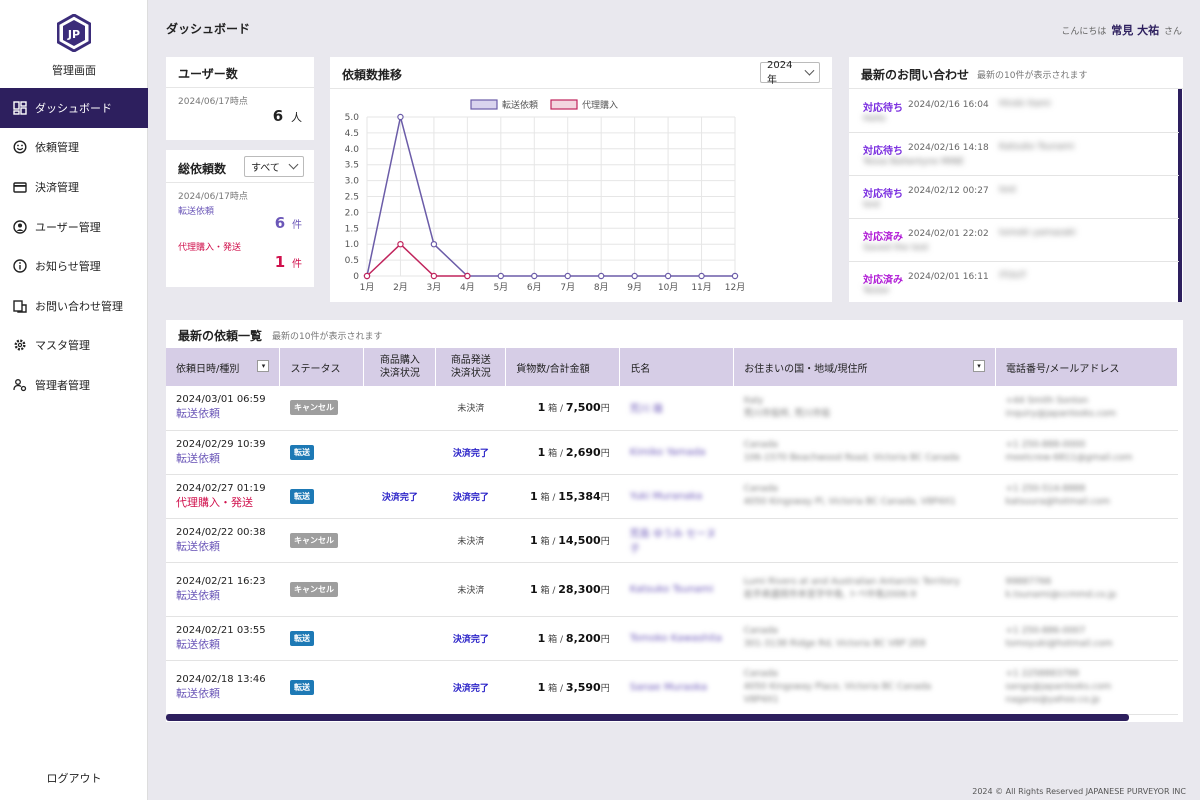  Describe the element at coordinates (864, 367) in the screenshot. I see `col-address: お住まいの国・地域/現住所 ▾` at that location.